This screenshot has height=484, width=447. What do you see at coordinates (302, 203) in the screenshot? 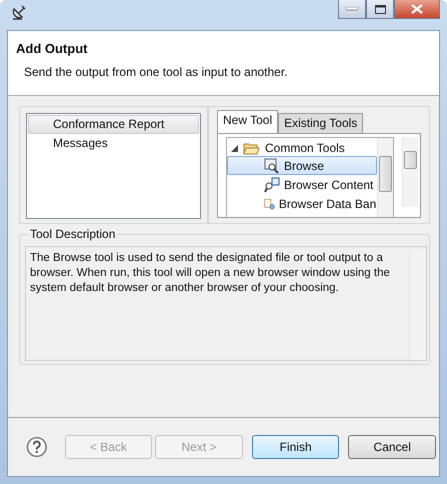
I see `tree-item: Browser Data Ban` at bounding box center [302, 203].